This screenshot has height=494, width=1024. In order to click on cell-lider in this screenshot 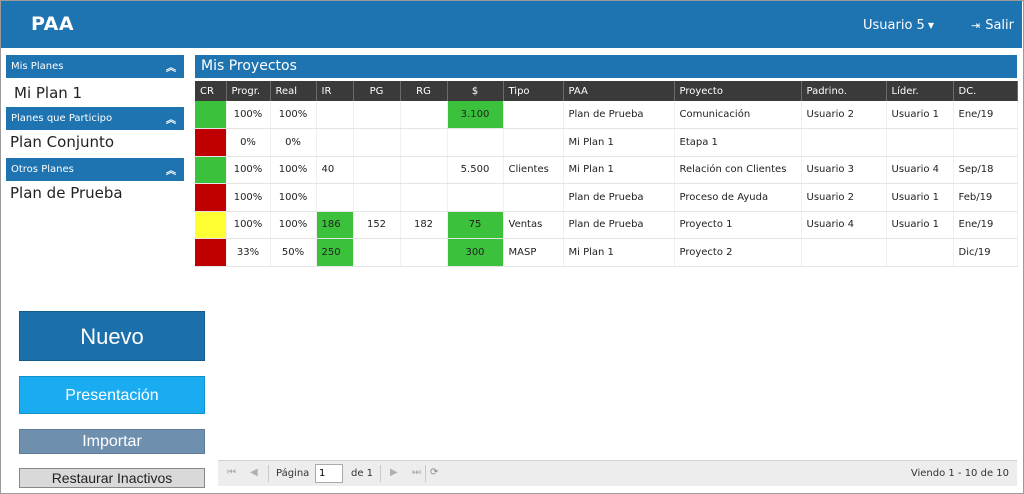, I will do `click(920, 142)`.